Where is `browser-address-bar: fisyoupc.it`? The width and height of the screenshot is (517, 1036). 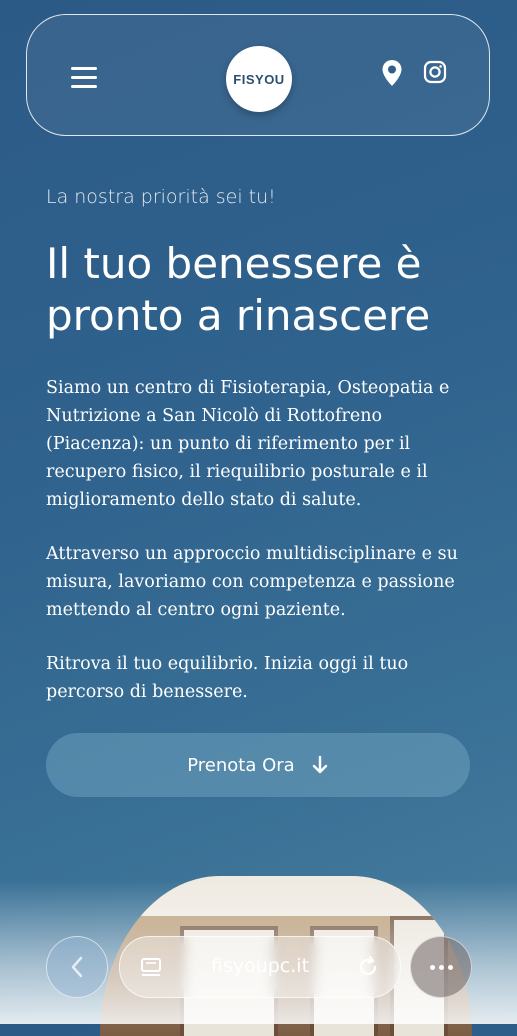 browser-address-bar: fisyoupc.it is located at coordinates (260, 967).